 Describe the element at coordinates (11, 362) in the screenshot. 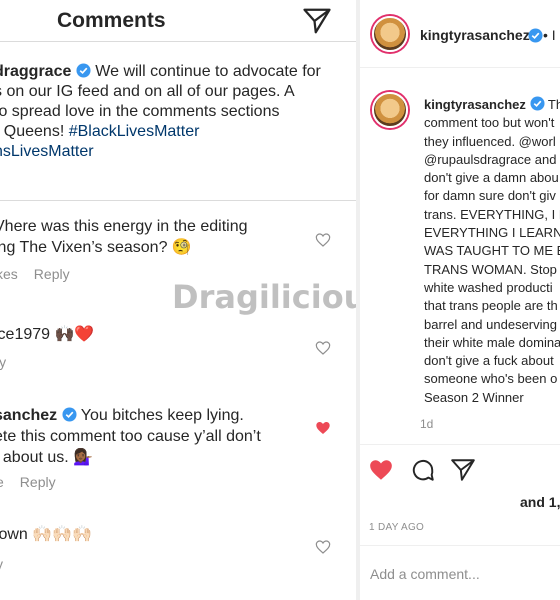

I see `comment-meta: ly` at that location.